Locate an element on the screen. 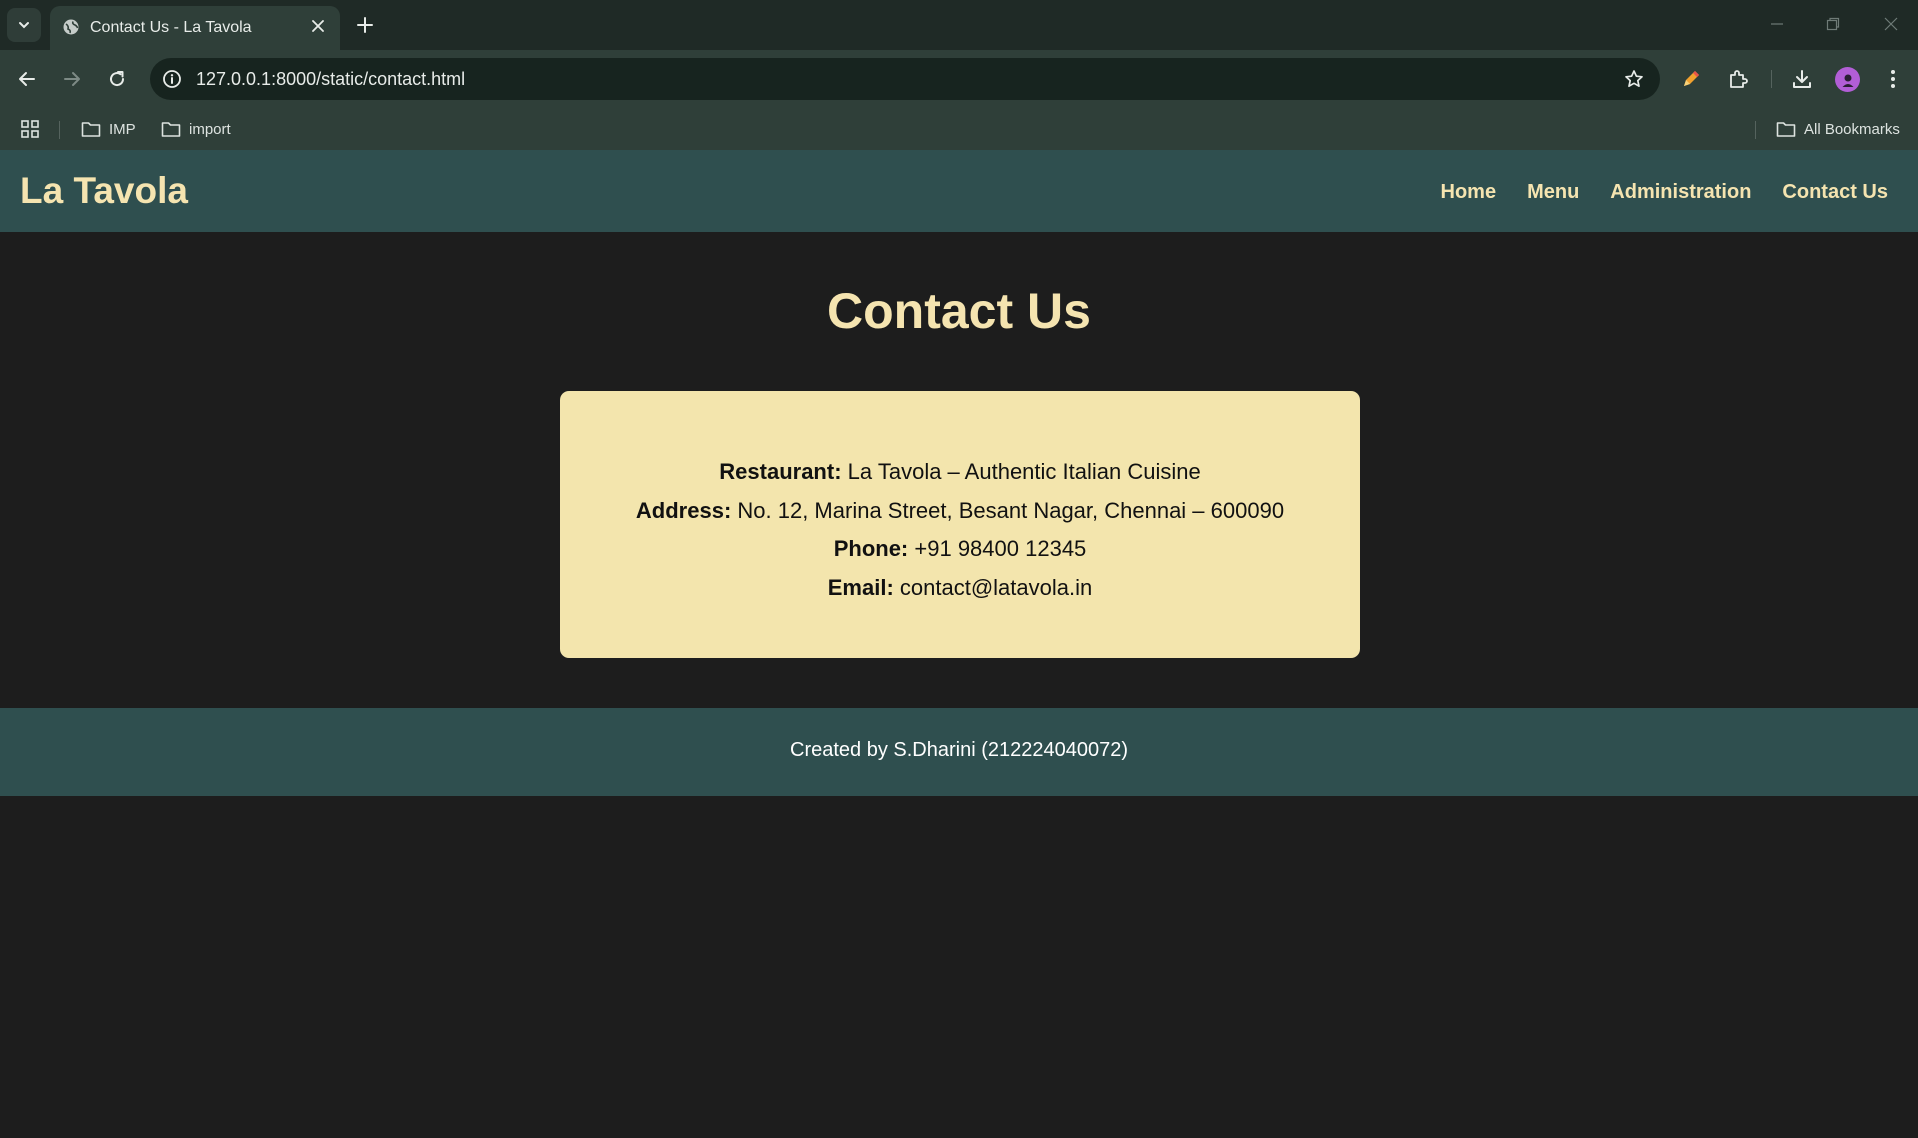  nav-link-home: Home is located at coordinates (1469, 192).